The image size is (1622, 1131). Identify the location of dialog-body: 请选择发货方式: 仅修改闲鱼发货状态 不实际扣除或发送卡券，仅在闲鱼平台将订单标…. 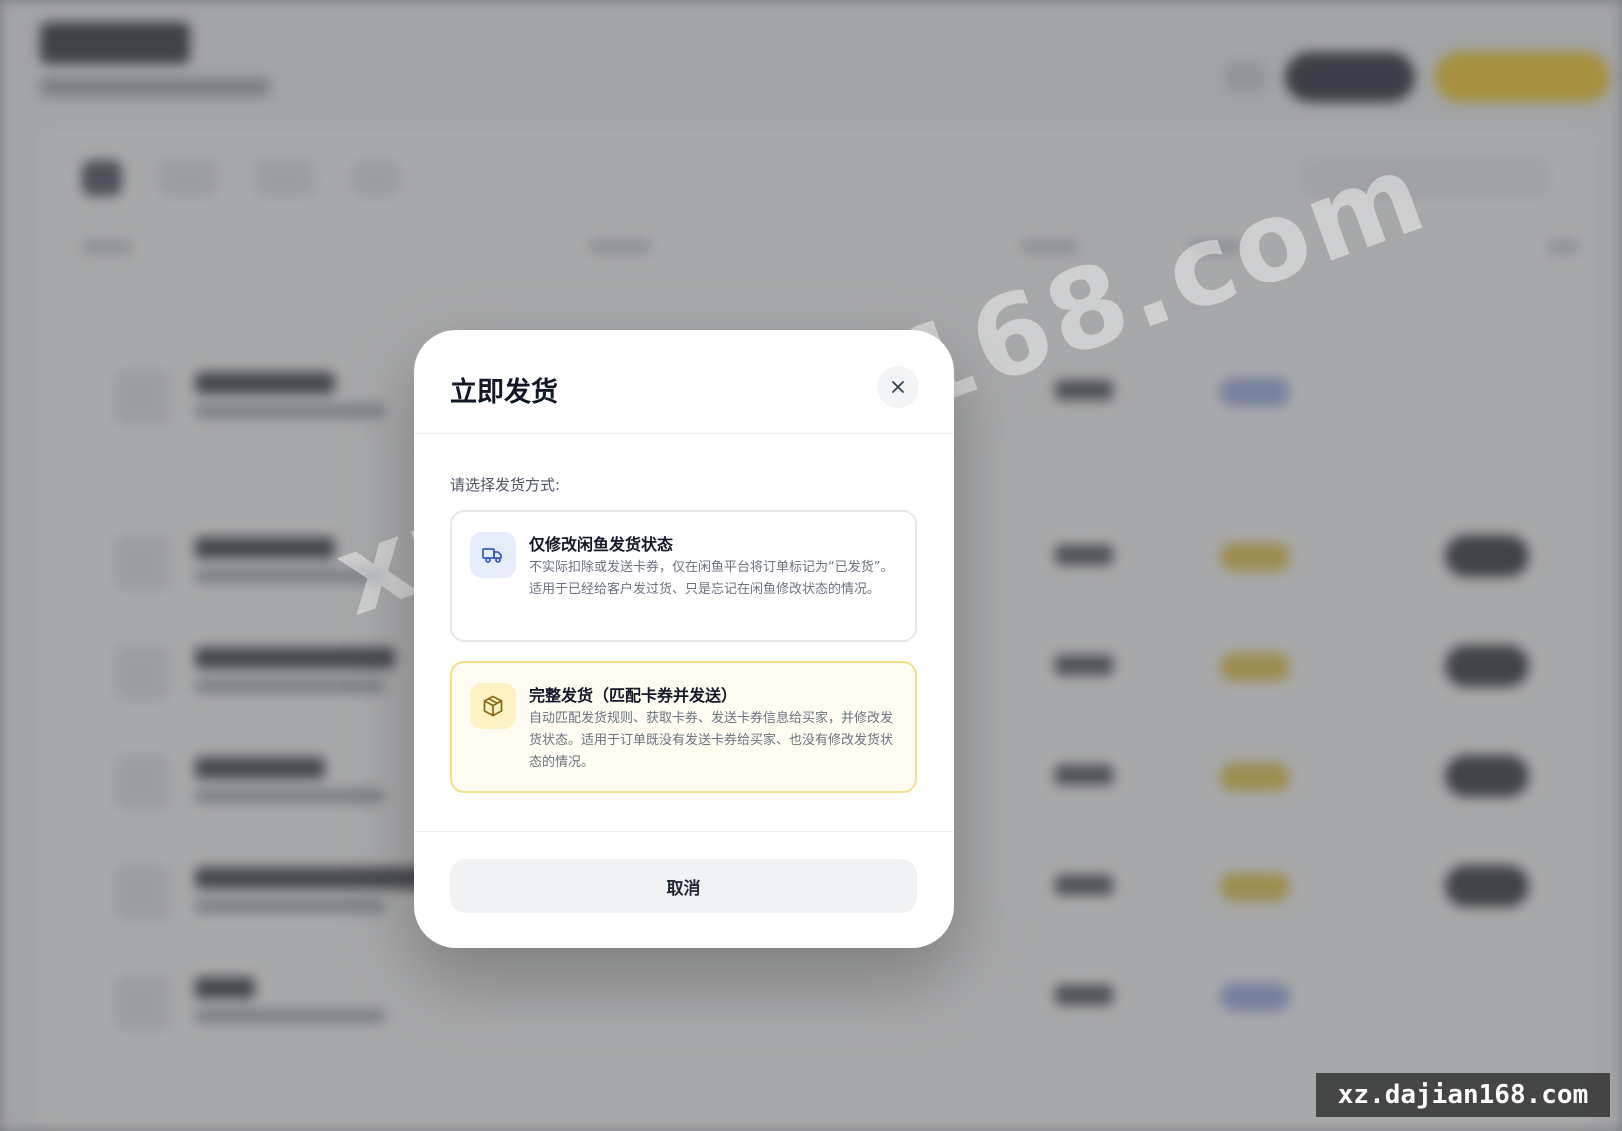
(684, 633).